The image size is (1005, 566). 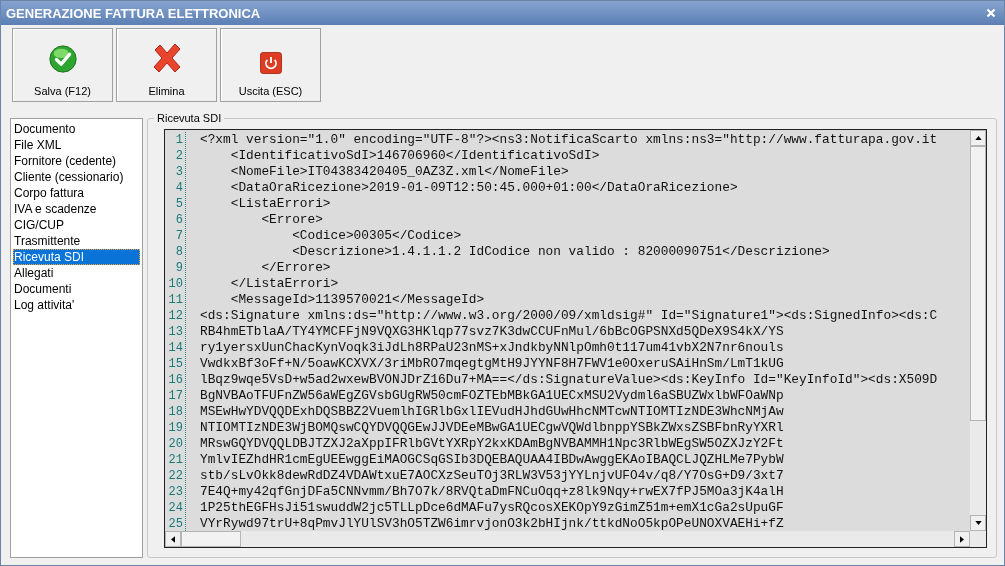 What do you see at coordinates (175, 412) in the screenshot?
I see `line-number: 18` at bounding box center [175, 412].